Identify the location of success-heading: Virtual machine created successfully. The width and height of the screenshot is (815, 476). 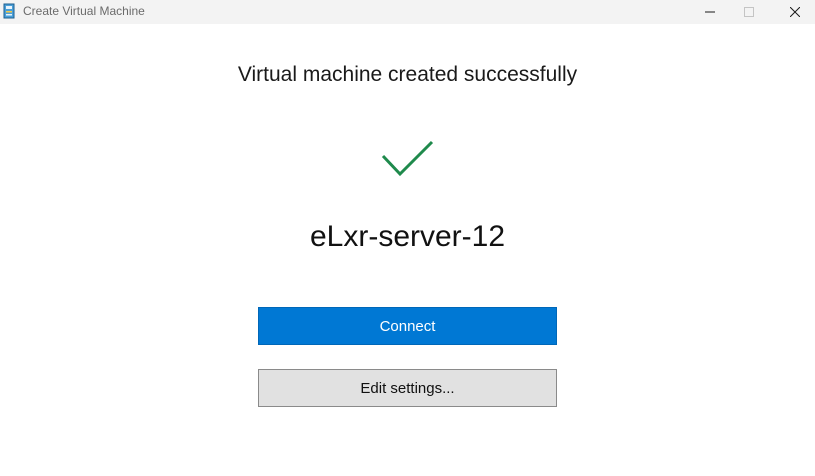
(407, 74).